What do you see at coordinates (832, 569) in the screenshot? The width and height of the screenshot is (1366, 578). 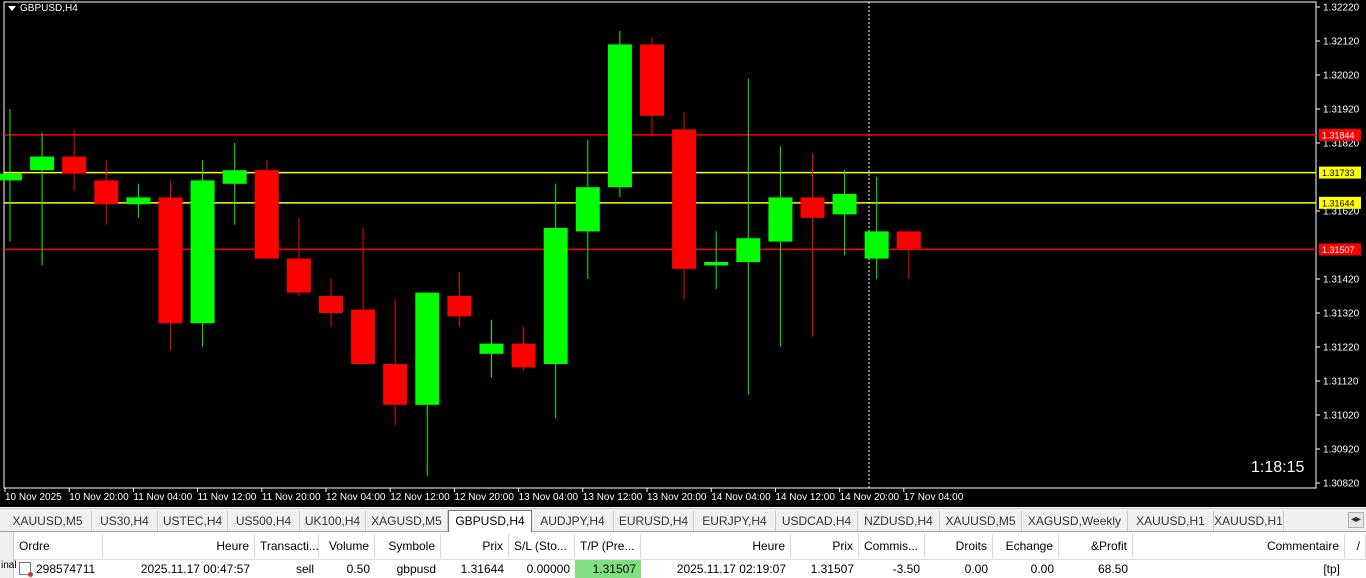 I see `cell-prix-close: 1.31507` at bounding box center [832, 569].